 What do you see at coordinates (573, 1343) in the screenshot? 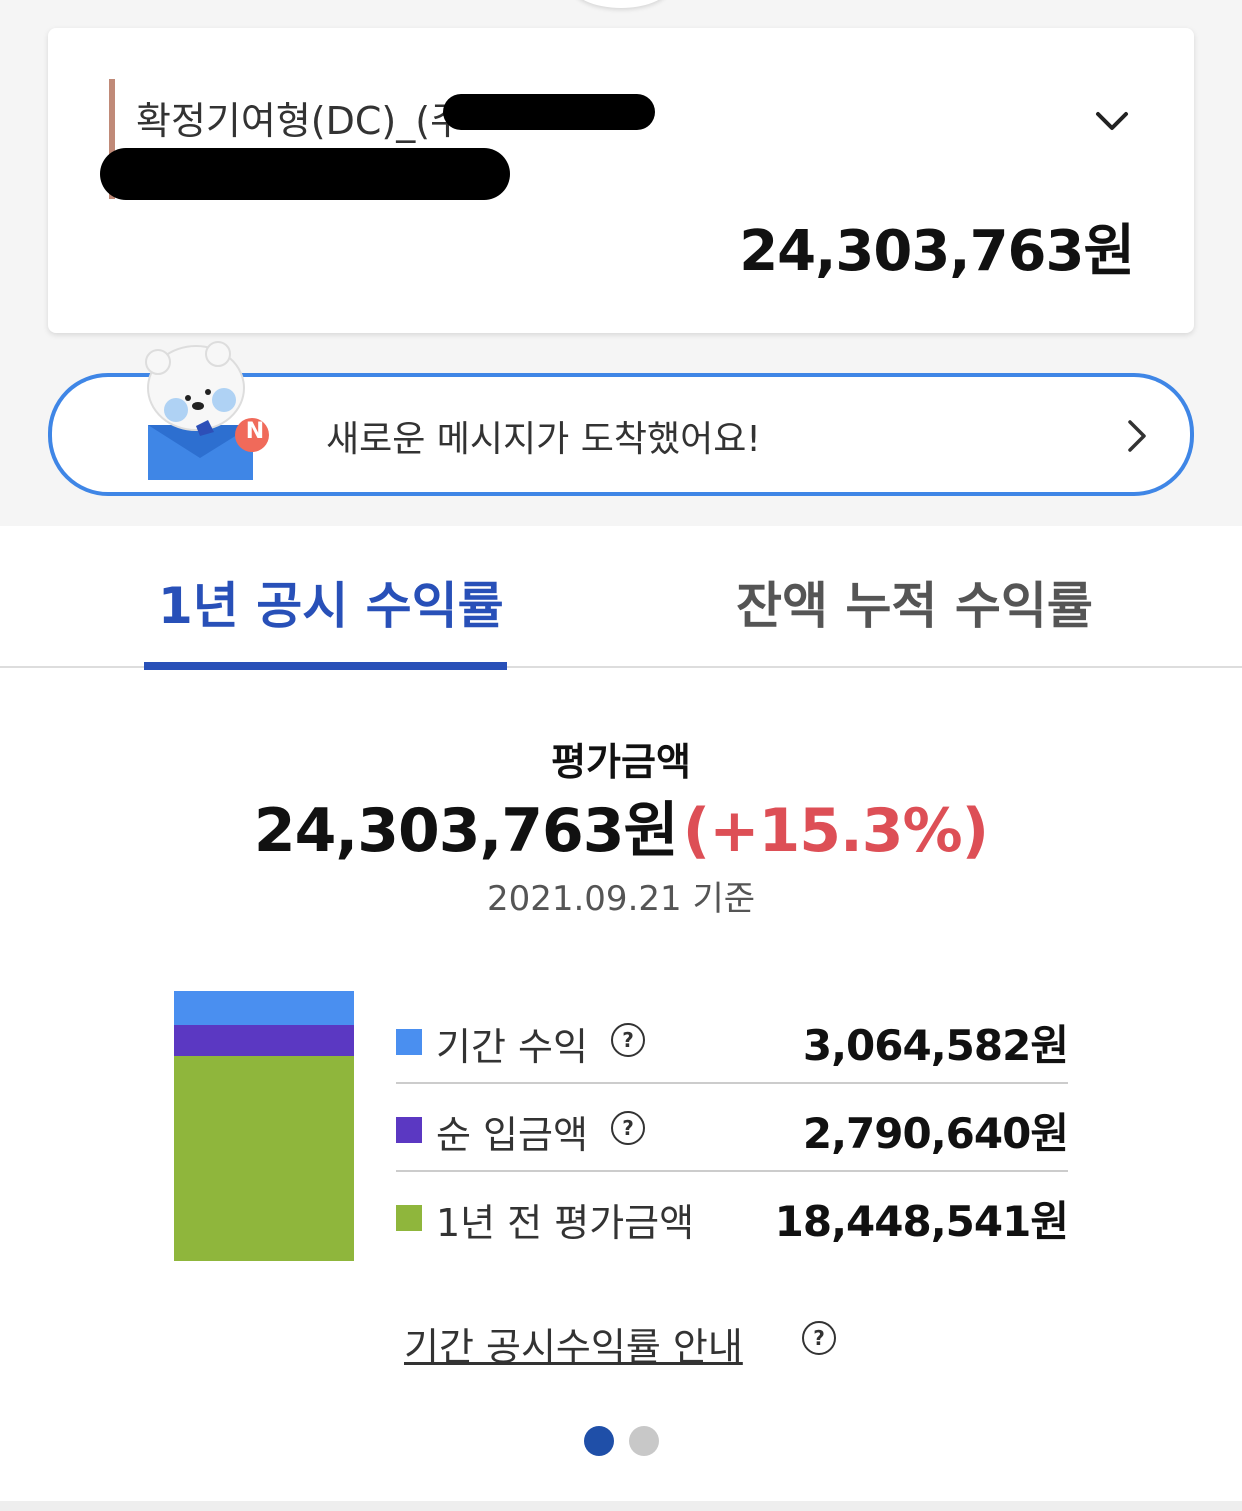
I see `return-guide-link: 기간 공시수익률 안내` at bounding box center [573, 1343].